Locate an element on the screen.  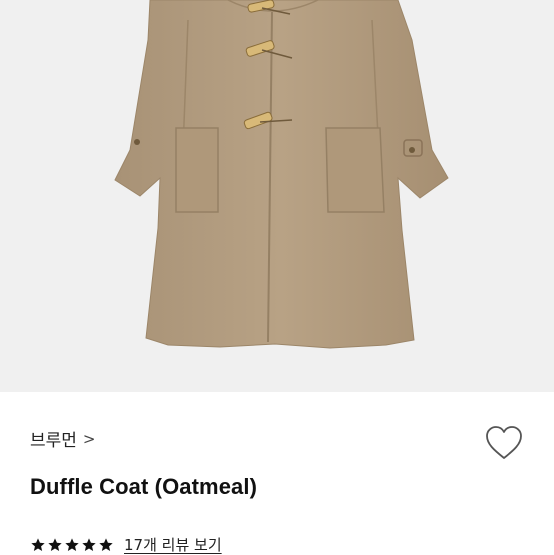
rating-row: 17개 리뷰 보기 is located at coordinates (126, 544).